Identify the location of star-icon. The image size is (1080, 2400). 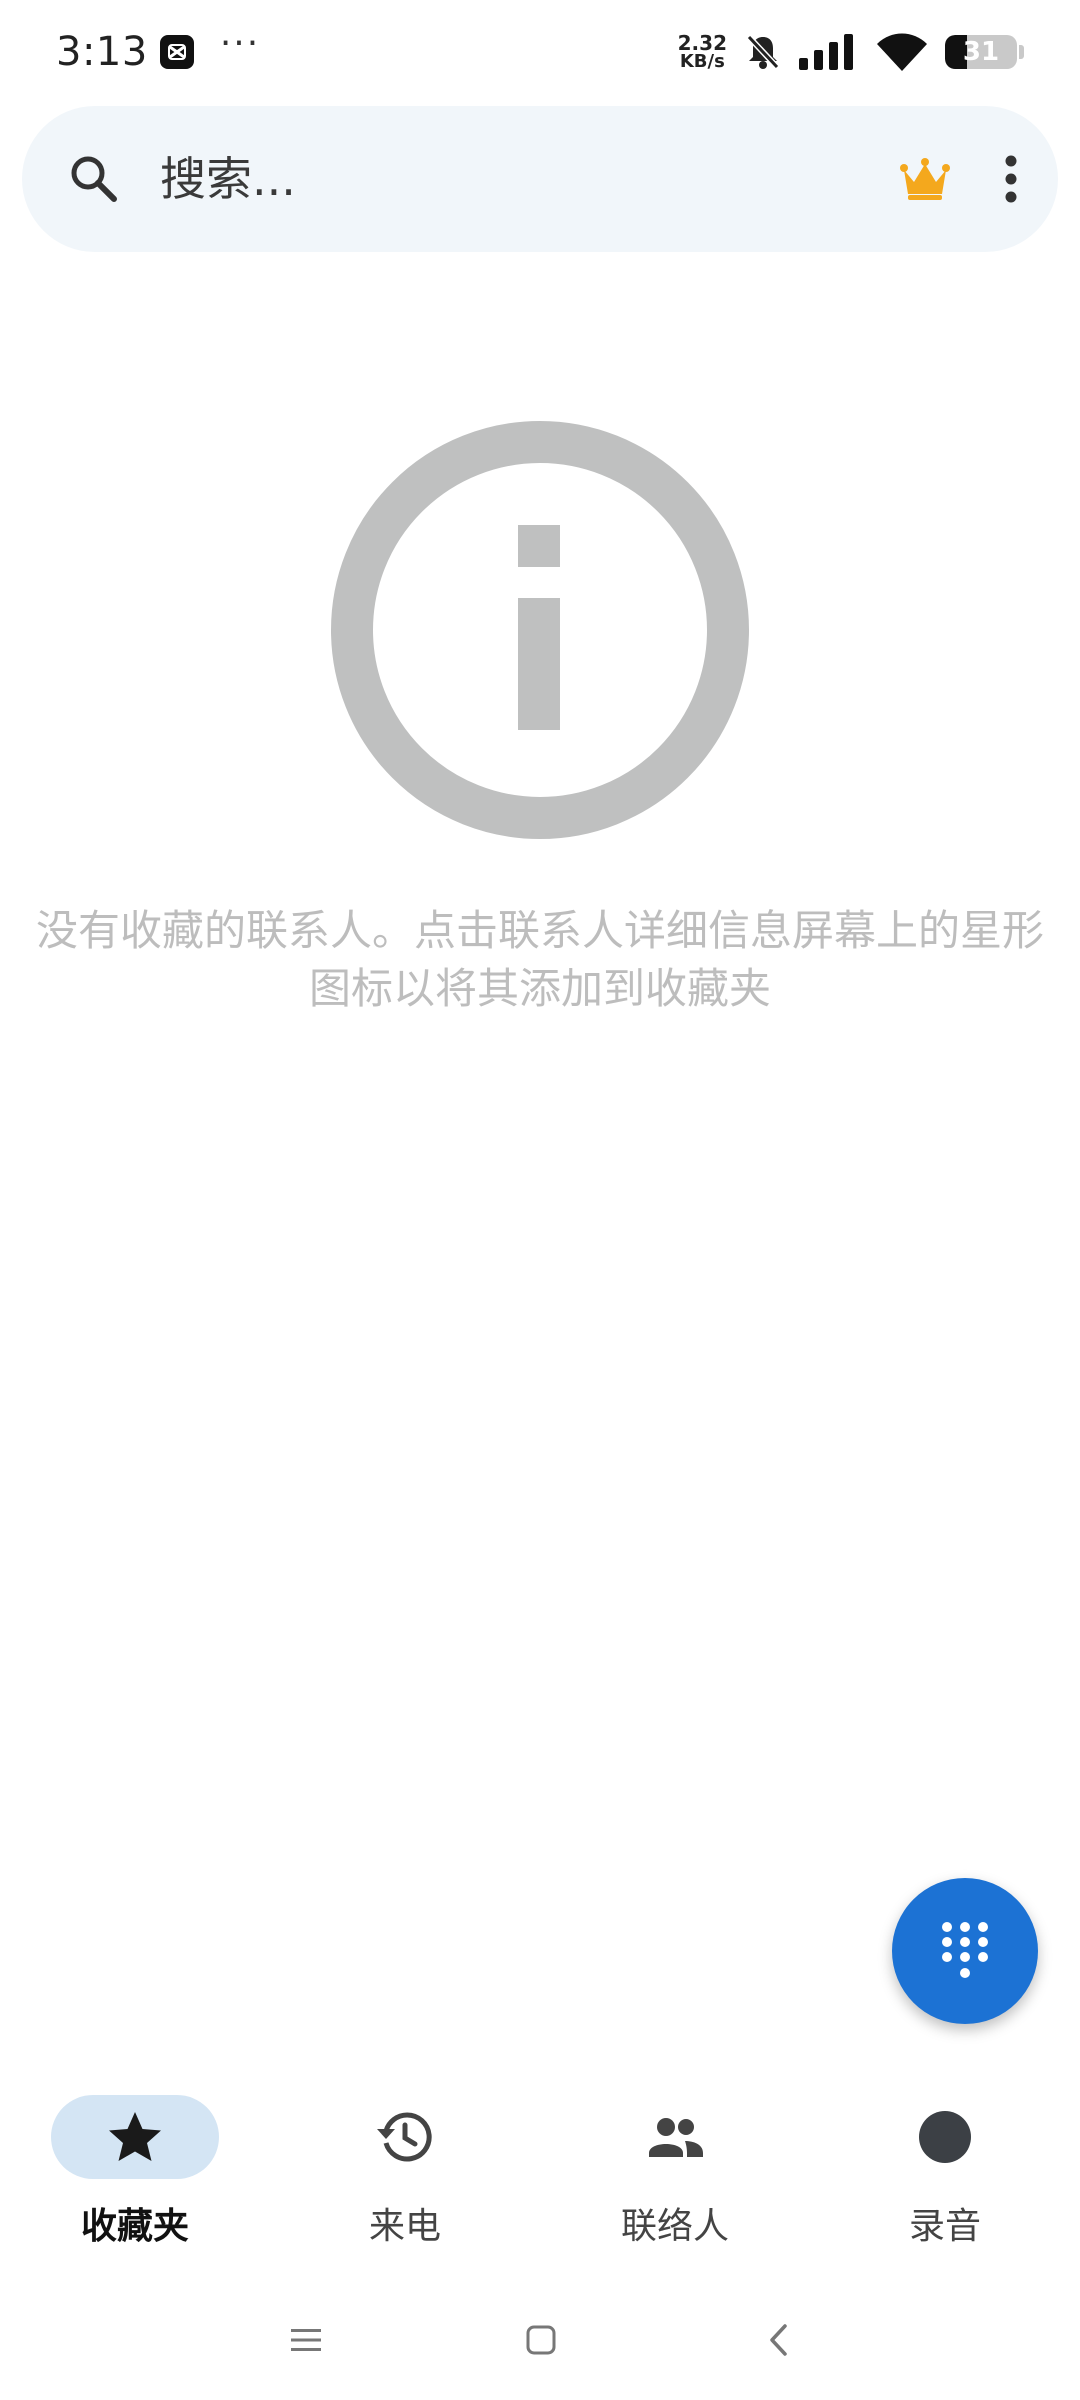
(135, 2136).